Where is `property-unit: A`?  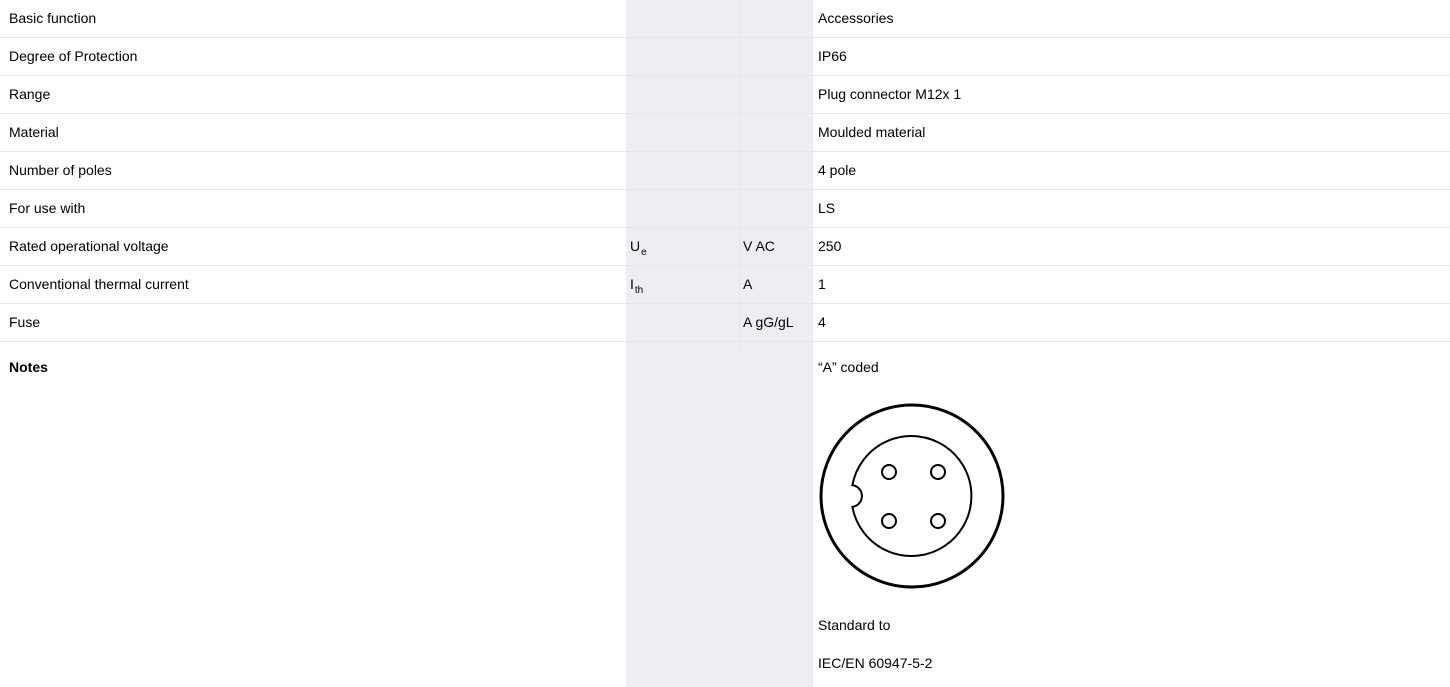 property-unit: A is located at coordinates (748, 284).